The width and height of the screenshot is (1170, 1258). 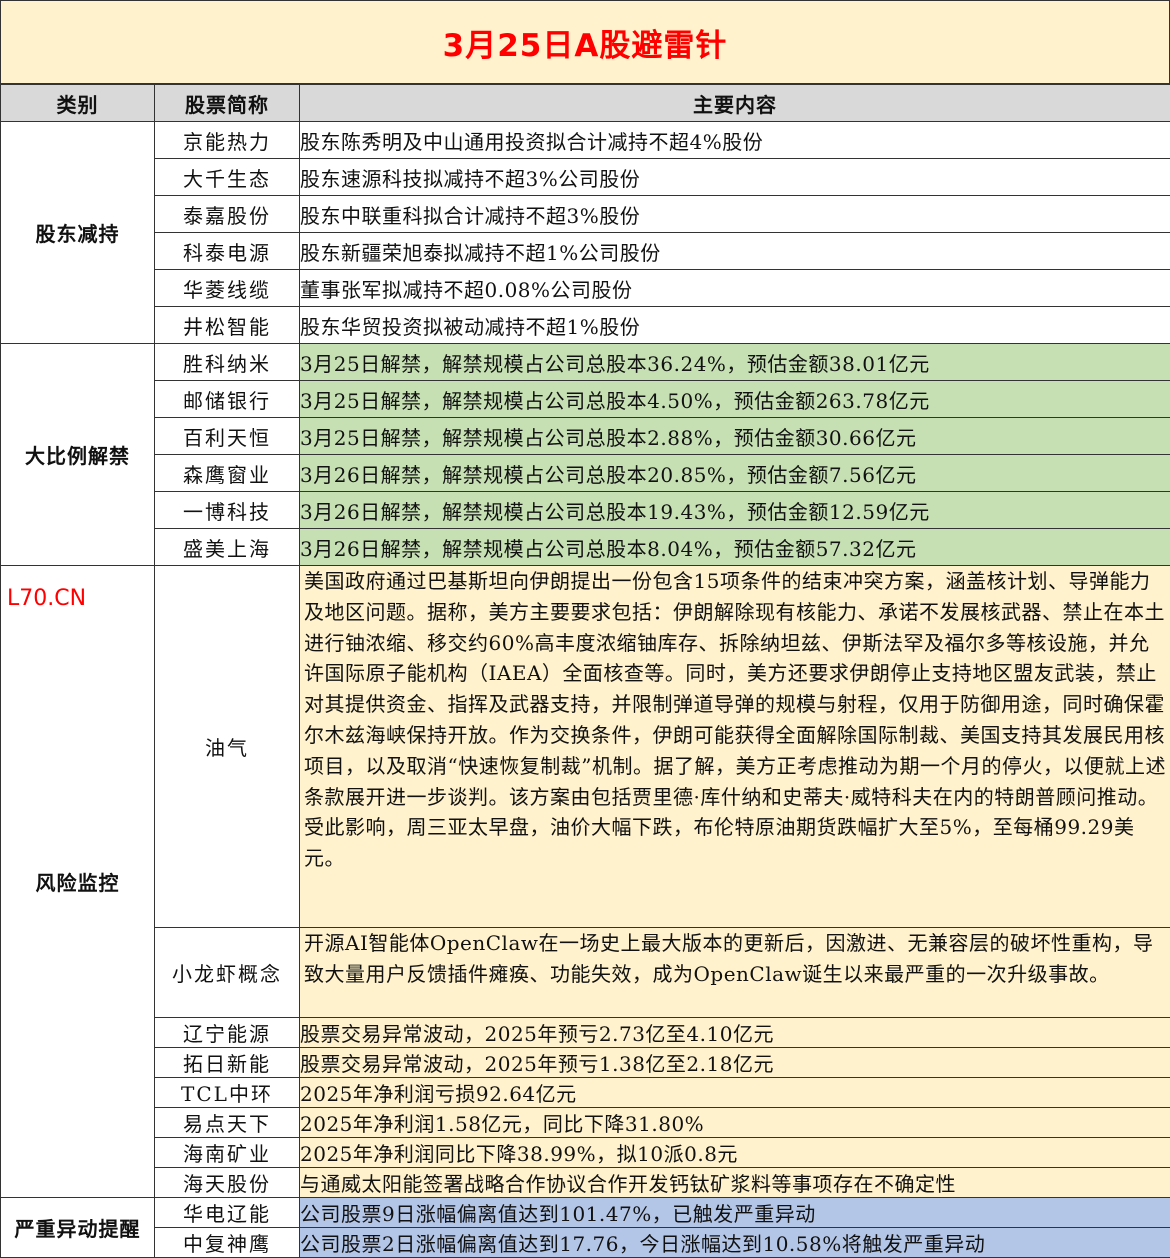 What do you see at coordinates (227, 747) in the screenshot?
I see `stock-name: 油气` at bounding box center [227, 747].